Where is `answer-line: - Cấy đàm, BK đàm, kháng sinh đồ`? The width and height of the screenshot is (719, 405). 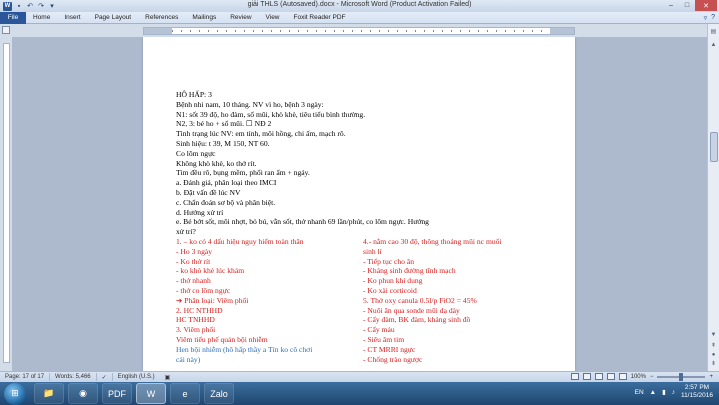
answer-line: - Cấy đàm, BK đàm, kháng sinh đồ is located at coordinates (417, 320).